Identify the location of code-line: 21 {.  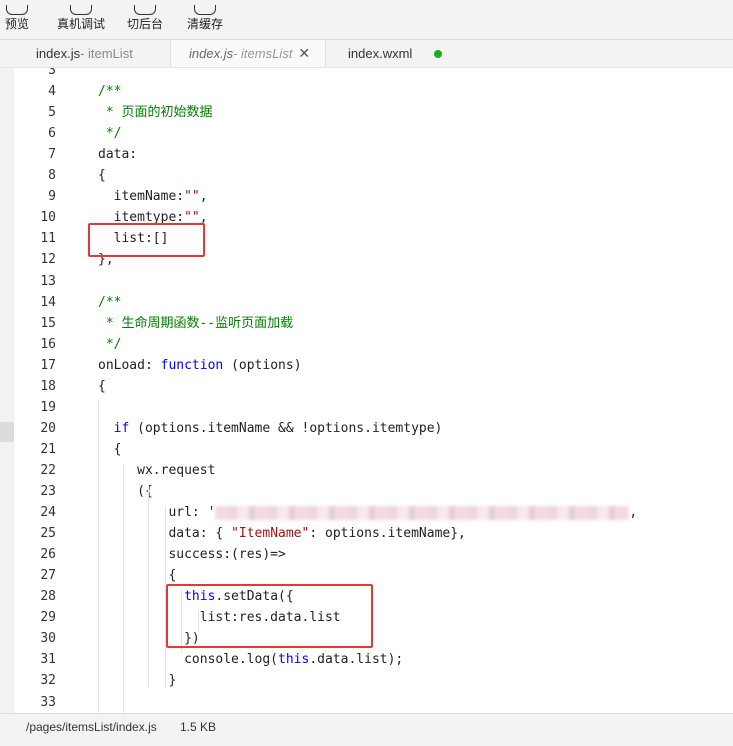
(366, 449).